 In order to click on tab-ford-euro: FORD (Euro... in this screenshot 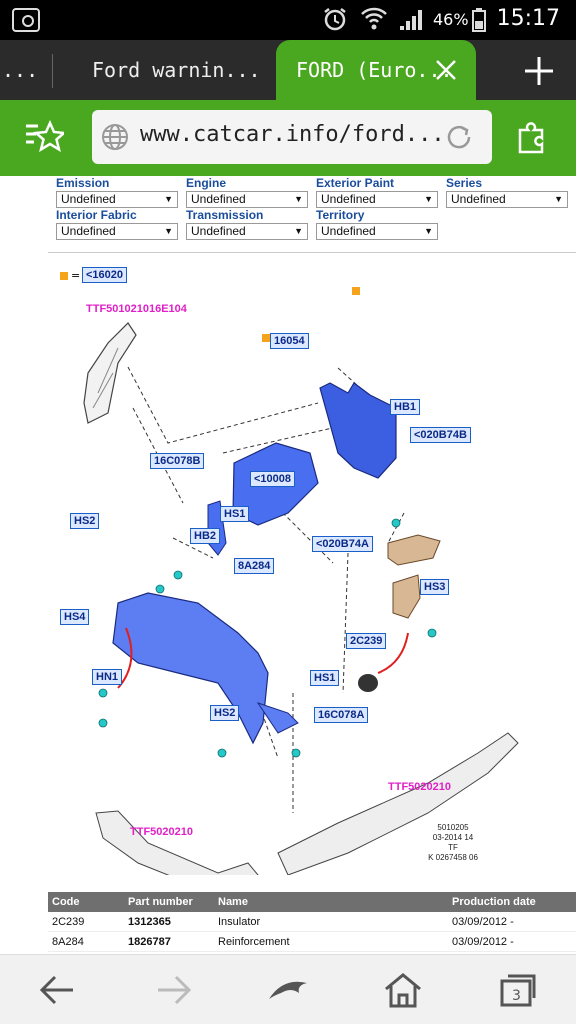, I will do `click(376, 70)`.